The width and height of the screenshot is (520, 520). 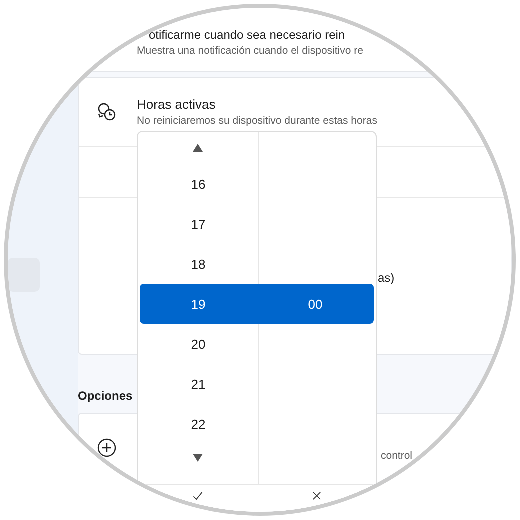 What do you see at coordinates (105, 396) in the screenshot?
I see `section-heading: Opciones` at bounding box center [105, 396].